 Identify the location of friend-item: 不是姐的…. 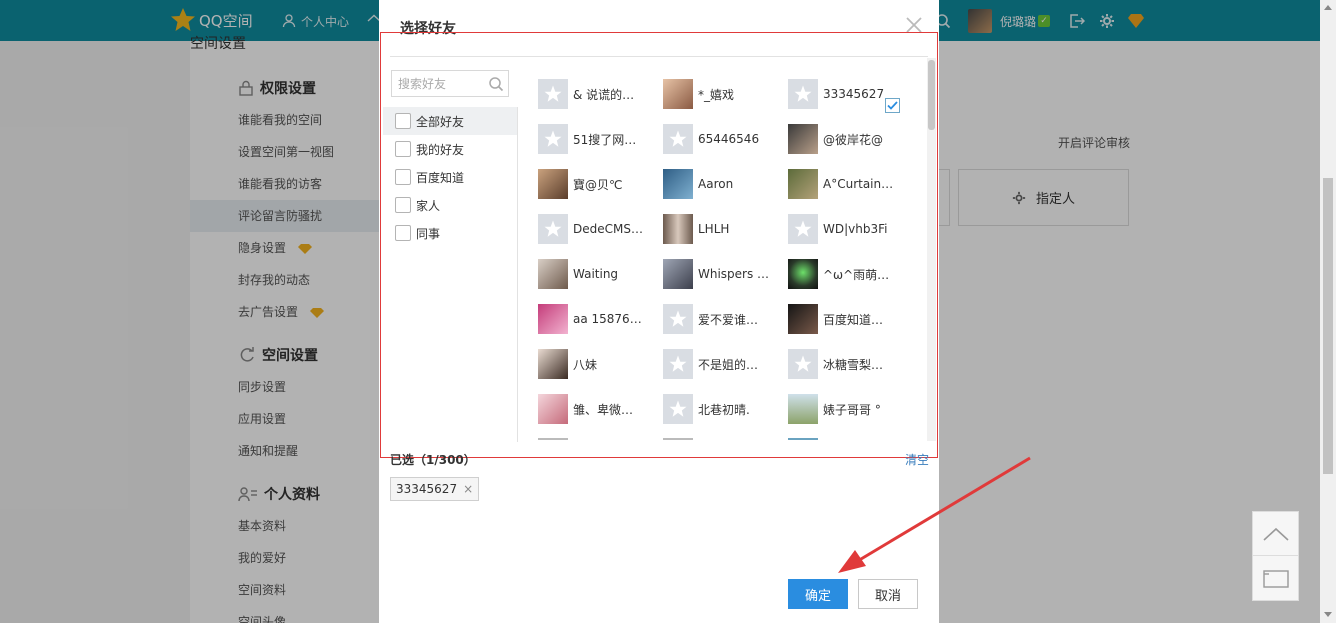
(723, 364).